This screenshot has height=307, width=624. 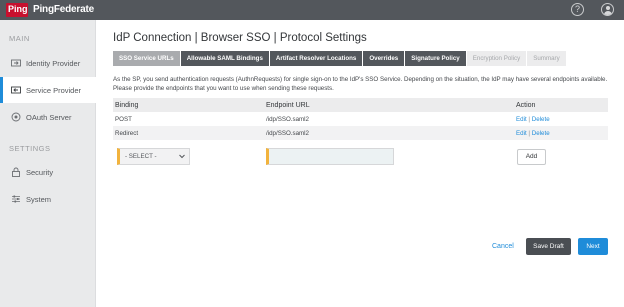 What do you see at coordinates (435, 58) in the screenshot?
I see `tab-signature-policy: Signature Policy` at bounding box center [435, 58].